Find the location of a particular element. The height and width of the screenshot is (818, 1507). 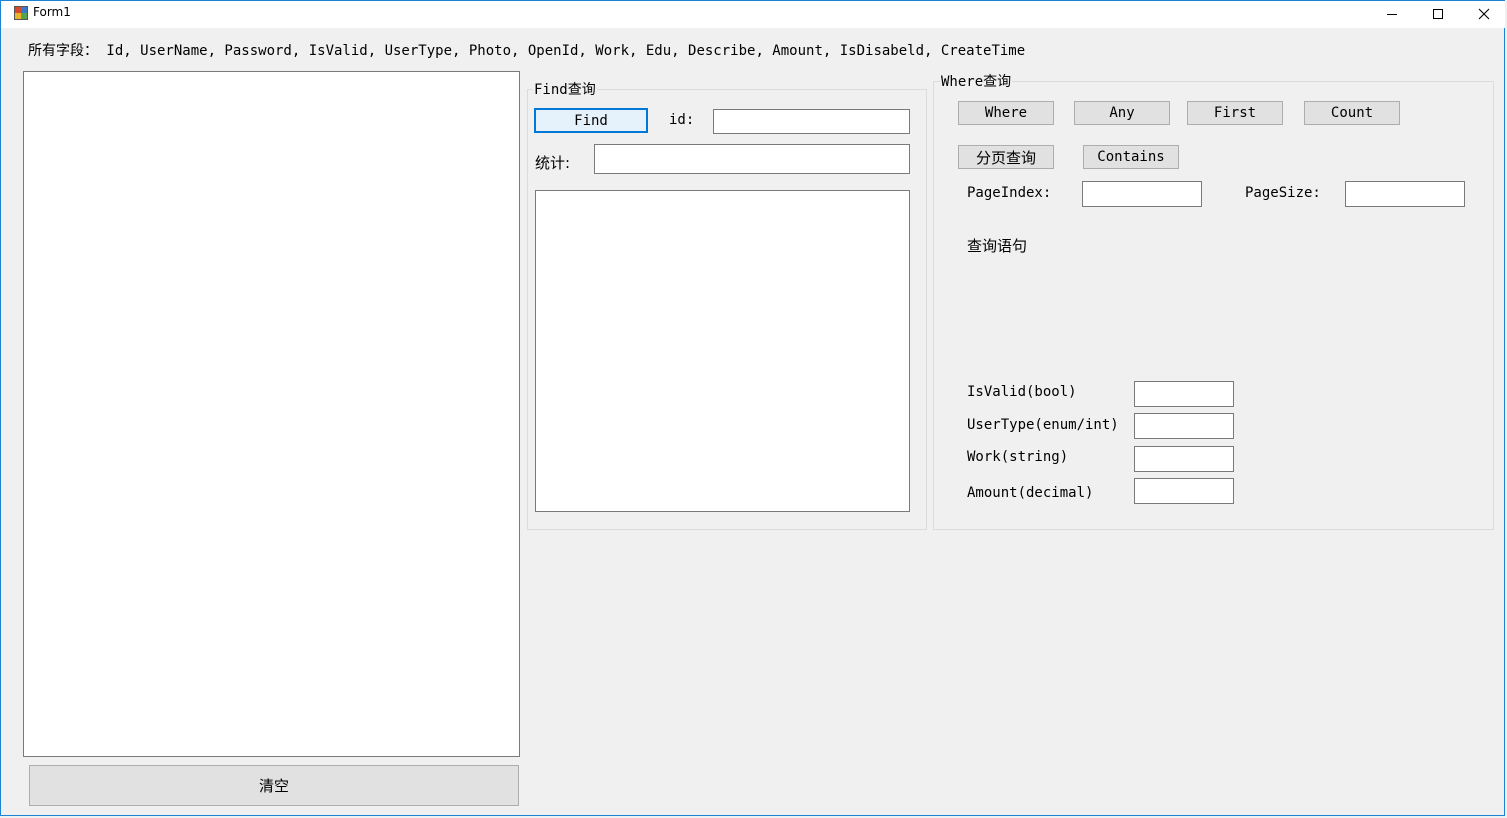

minimize-button is located at coordinates (1392, 14).